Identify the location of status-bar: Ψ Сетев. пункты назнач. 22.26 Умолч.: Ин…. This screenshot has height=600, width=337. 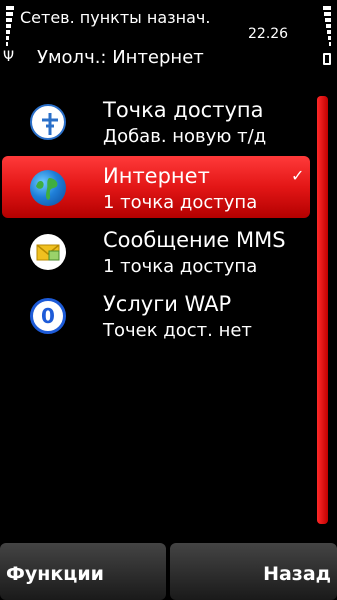
(168, 41).